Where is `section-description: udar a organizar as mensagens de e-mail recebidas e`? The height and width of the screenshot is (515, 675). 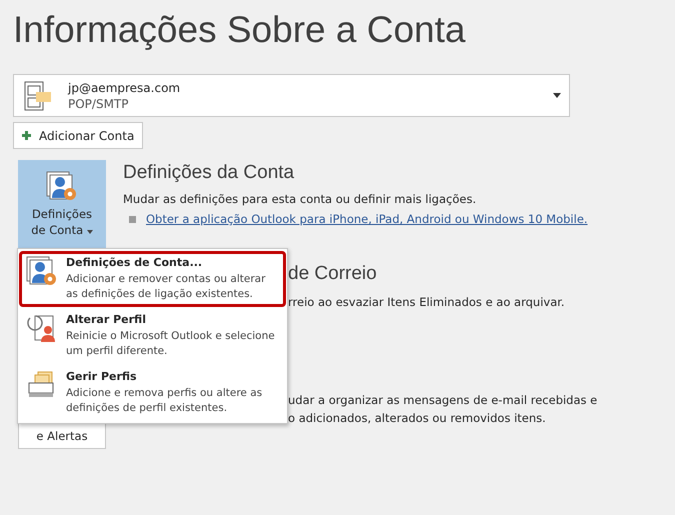 section-description: udar a organizar as mensagens de e-mail recebidas e is located at coordinates (443, 400).